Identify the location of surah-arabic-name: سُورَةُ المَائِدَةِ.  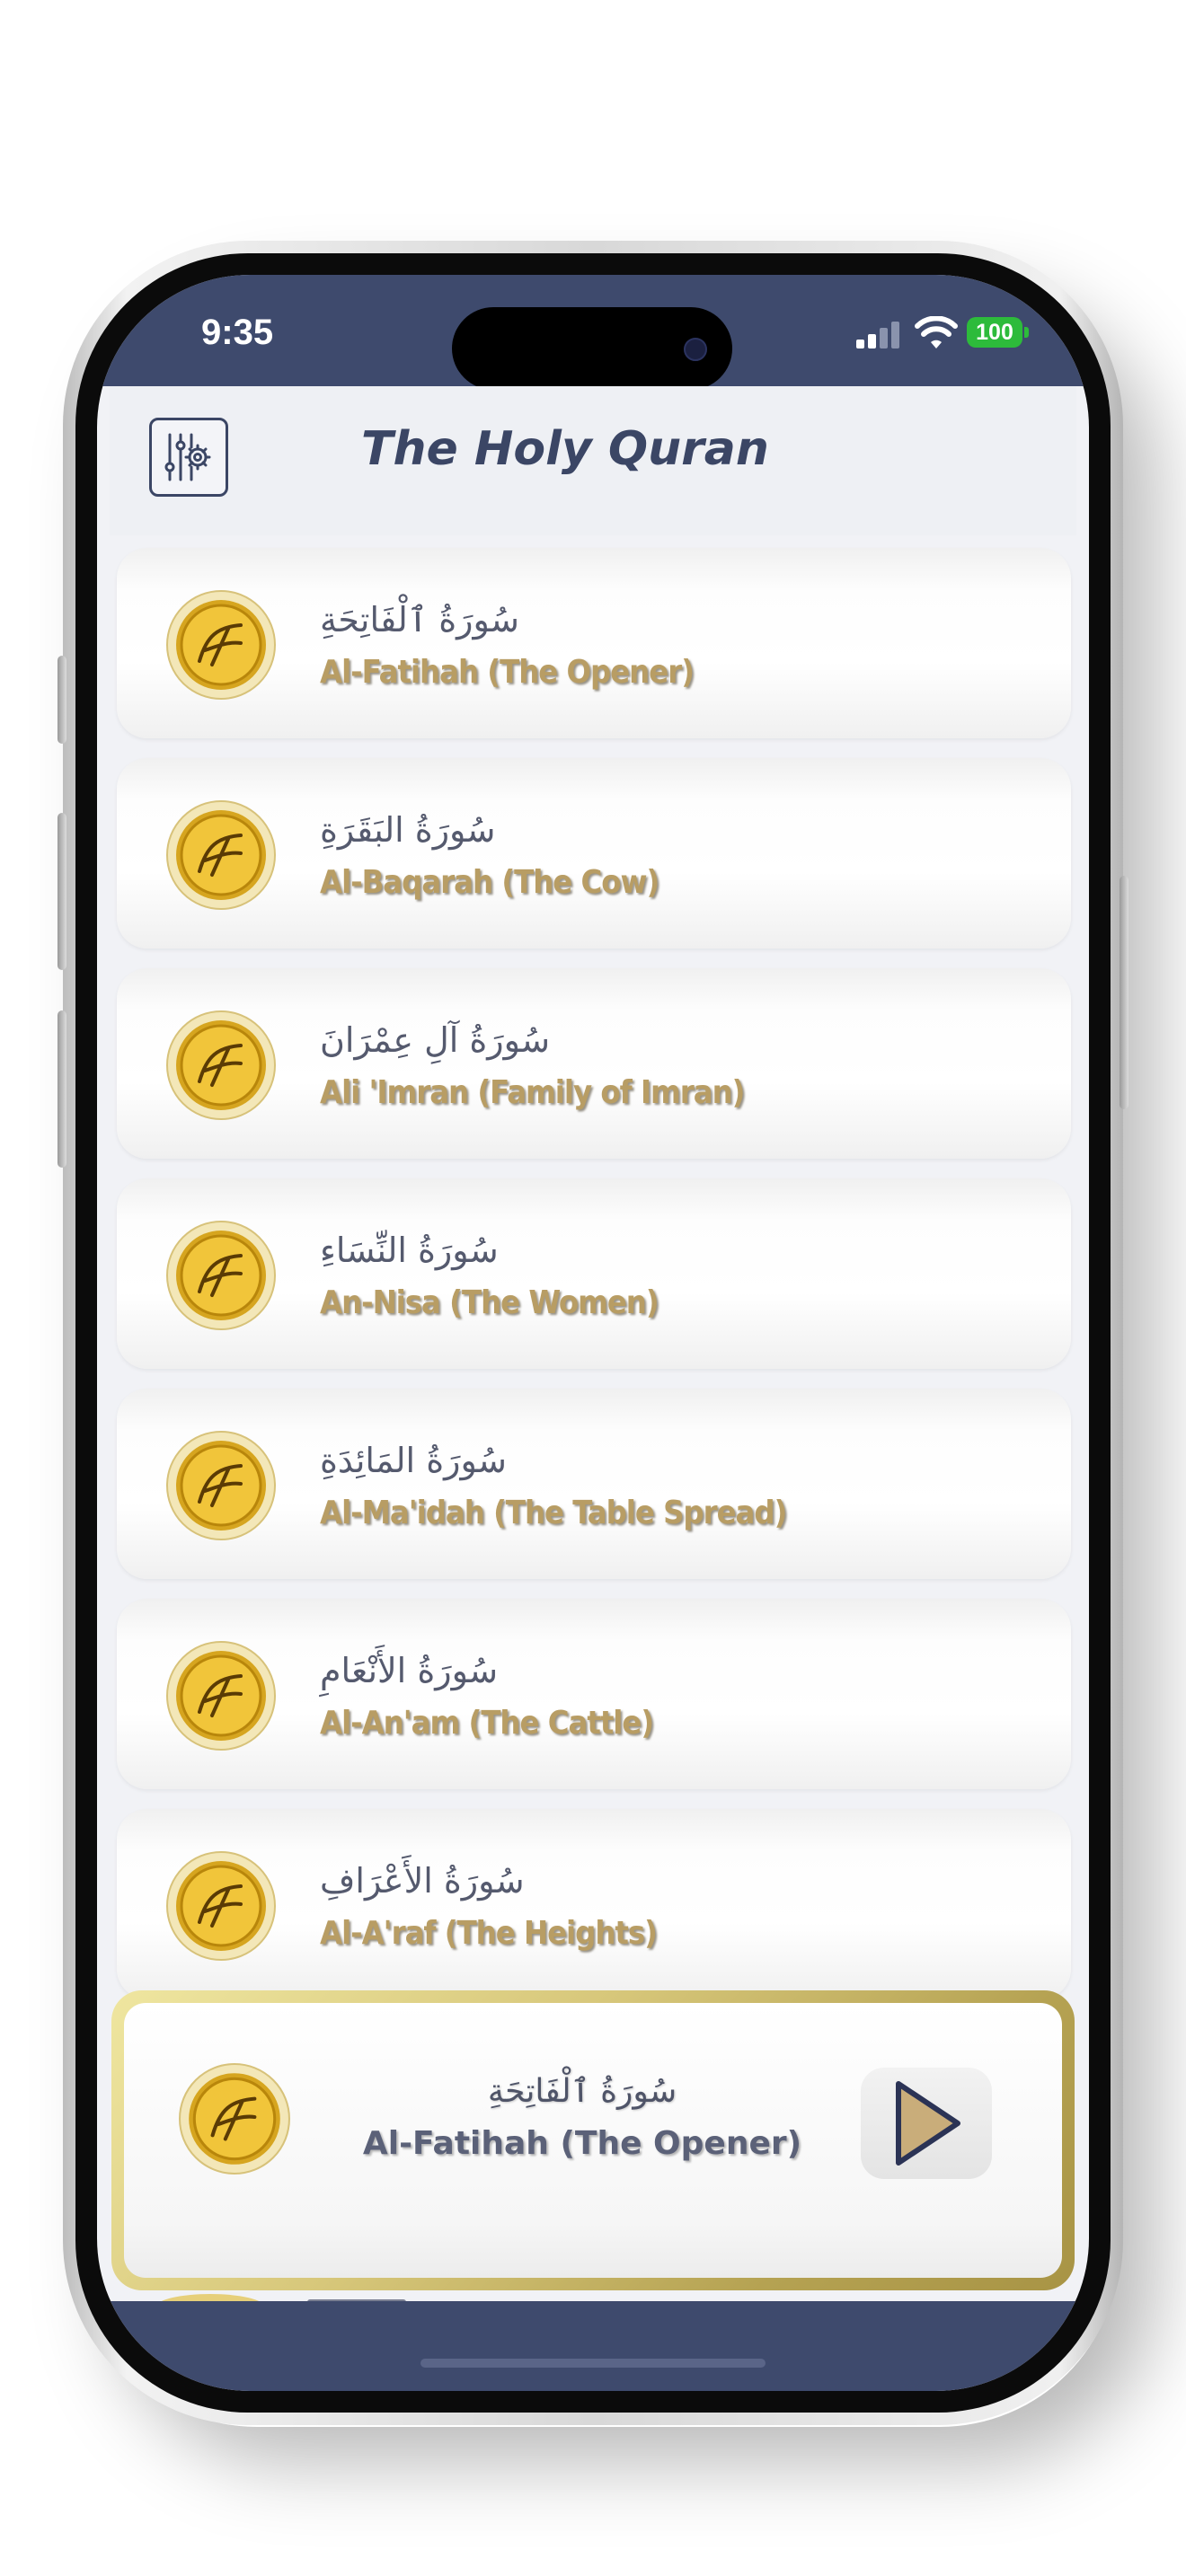
(413, 1460).